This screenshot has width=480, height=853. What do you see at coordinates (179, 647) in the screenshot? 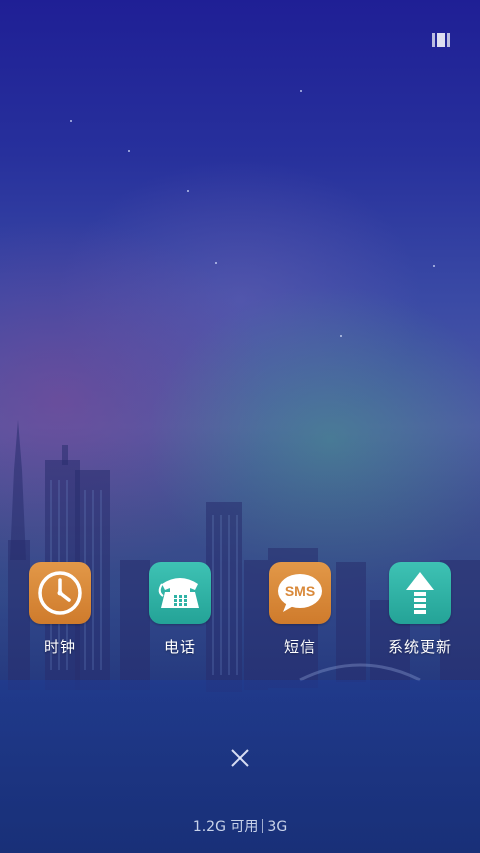
I see `app-label: 电话` at bounding box center [179, 647].